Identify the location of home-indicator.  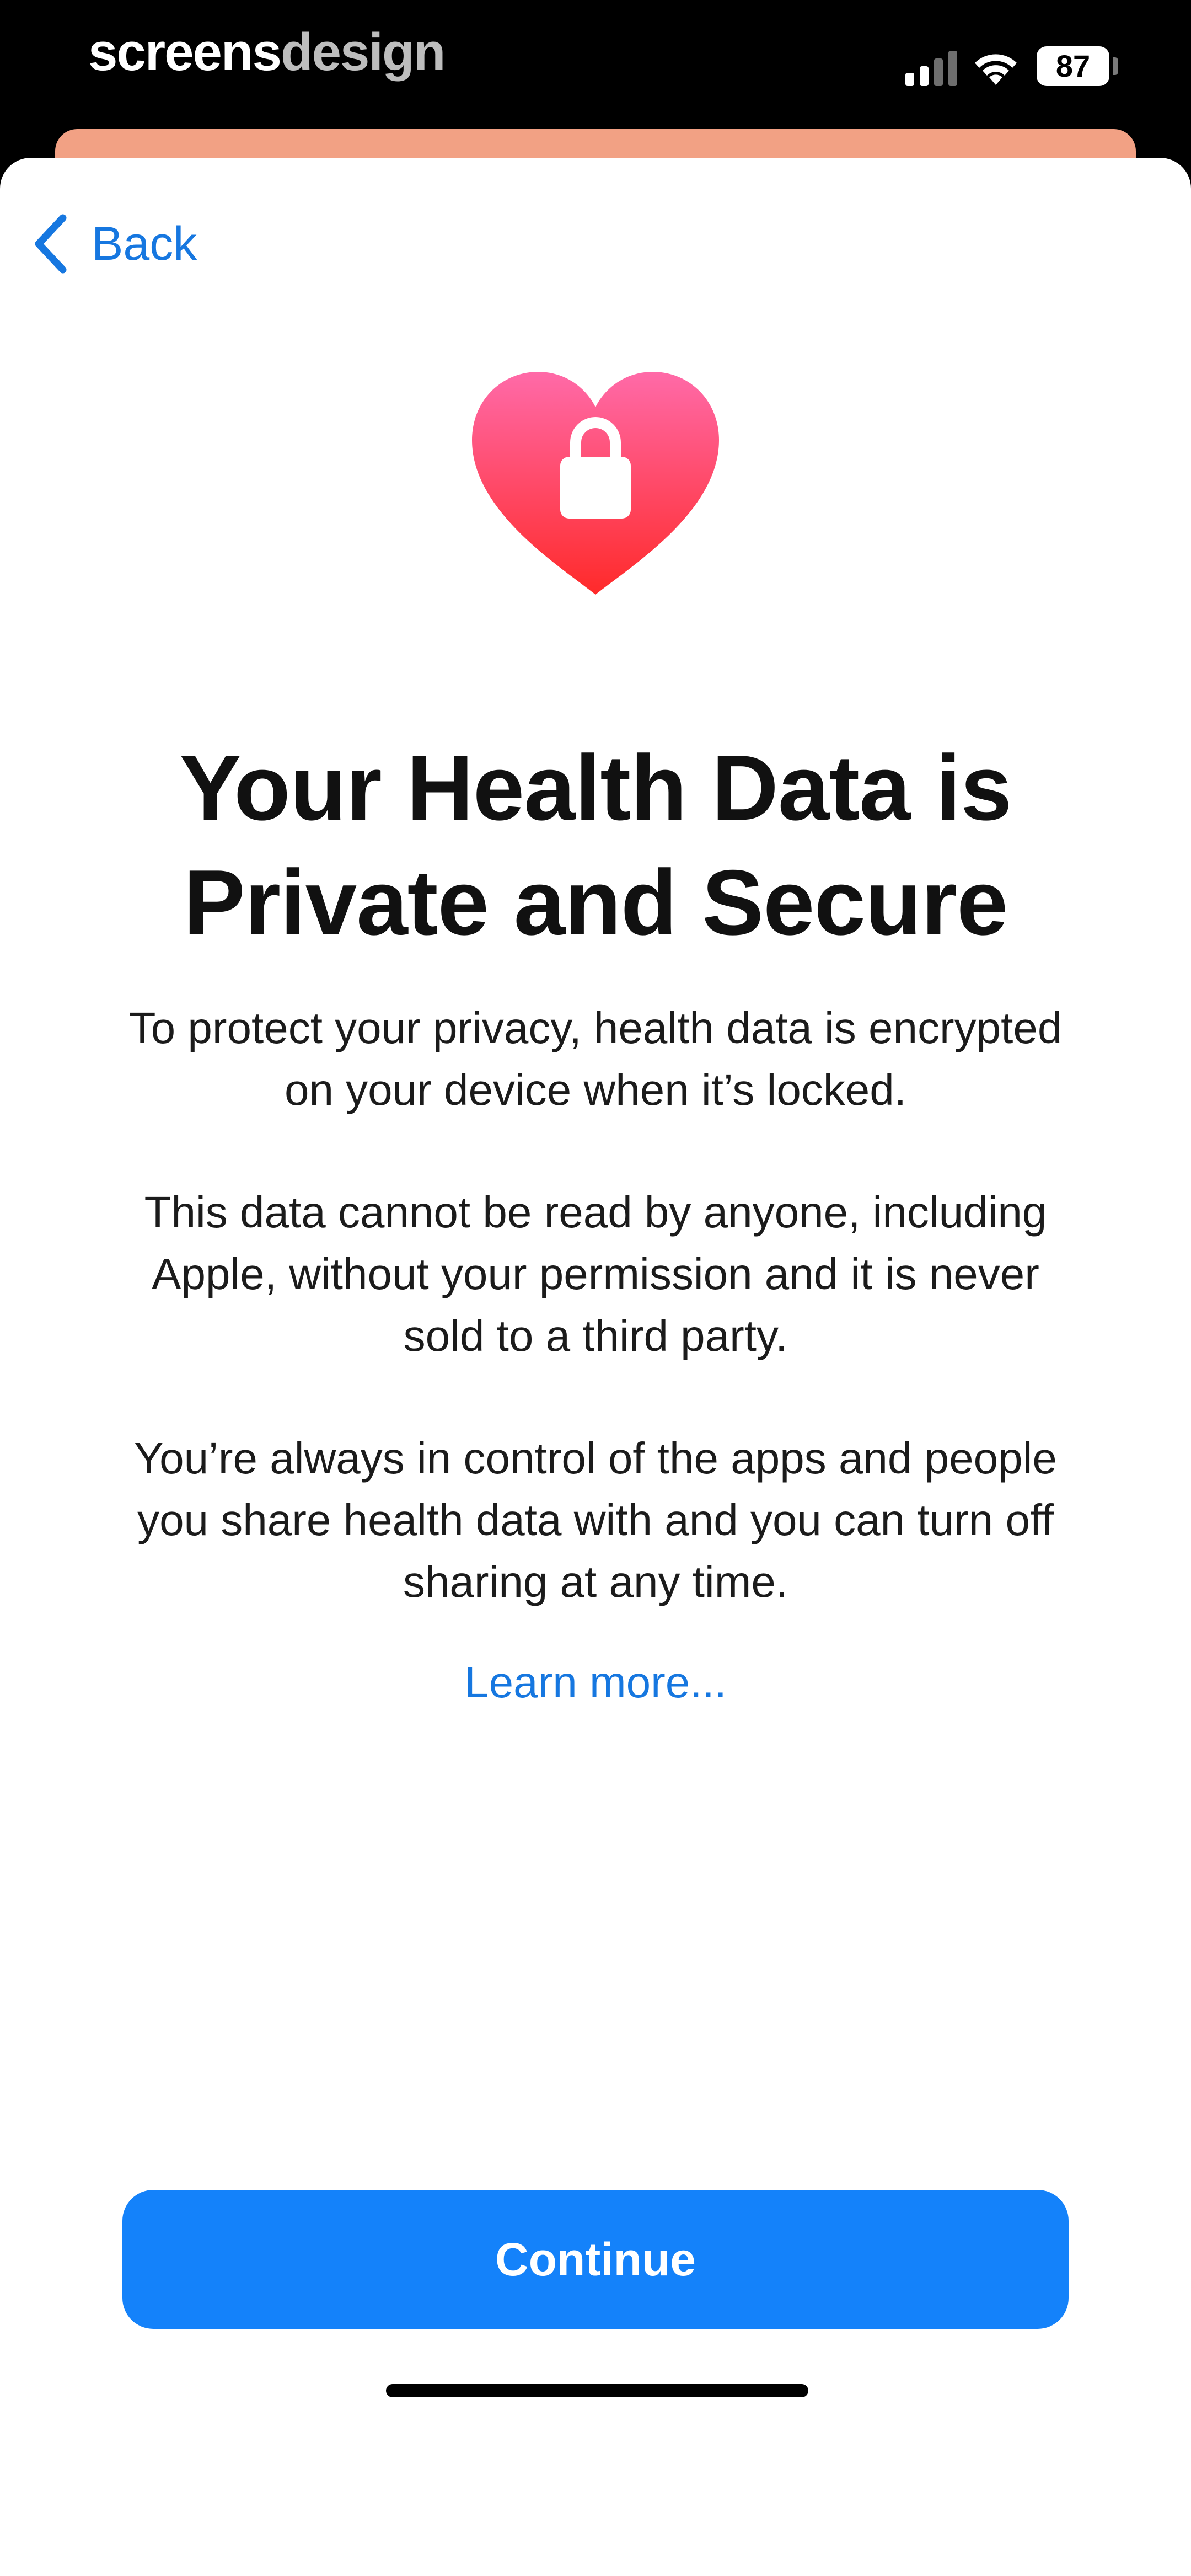
(597, 2390).